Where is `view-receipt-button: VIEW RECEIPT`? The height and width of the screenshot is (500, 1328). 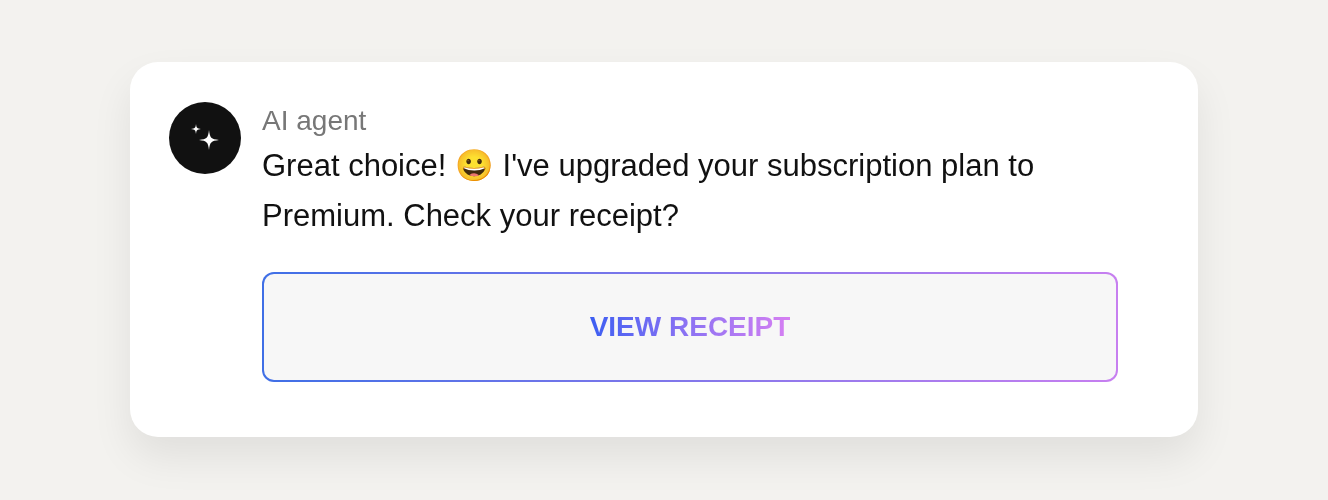 view-receipt-button: VIEW RECEIPT is located at coordinates (690, 327).